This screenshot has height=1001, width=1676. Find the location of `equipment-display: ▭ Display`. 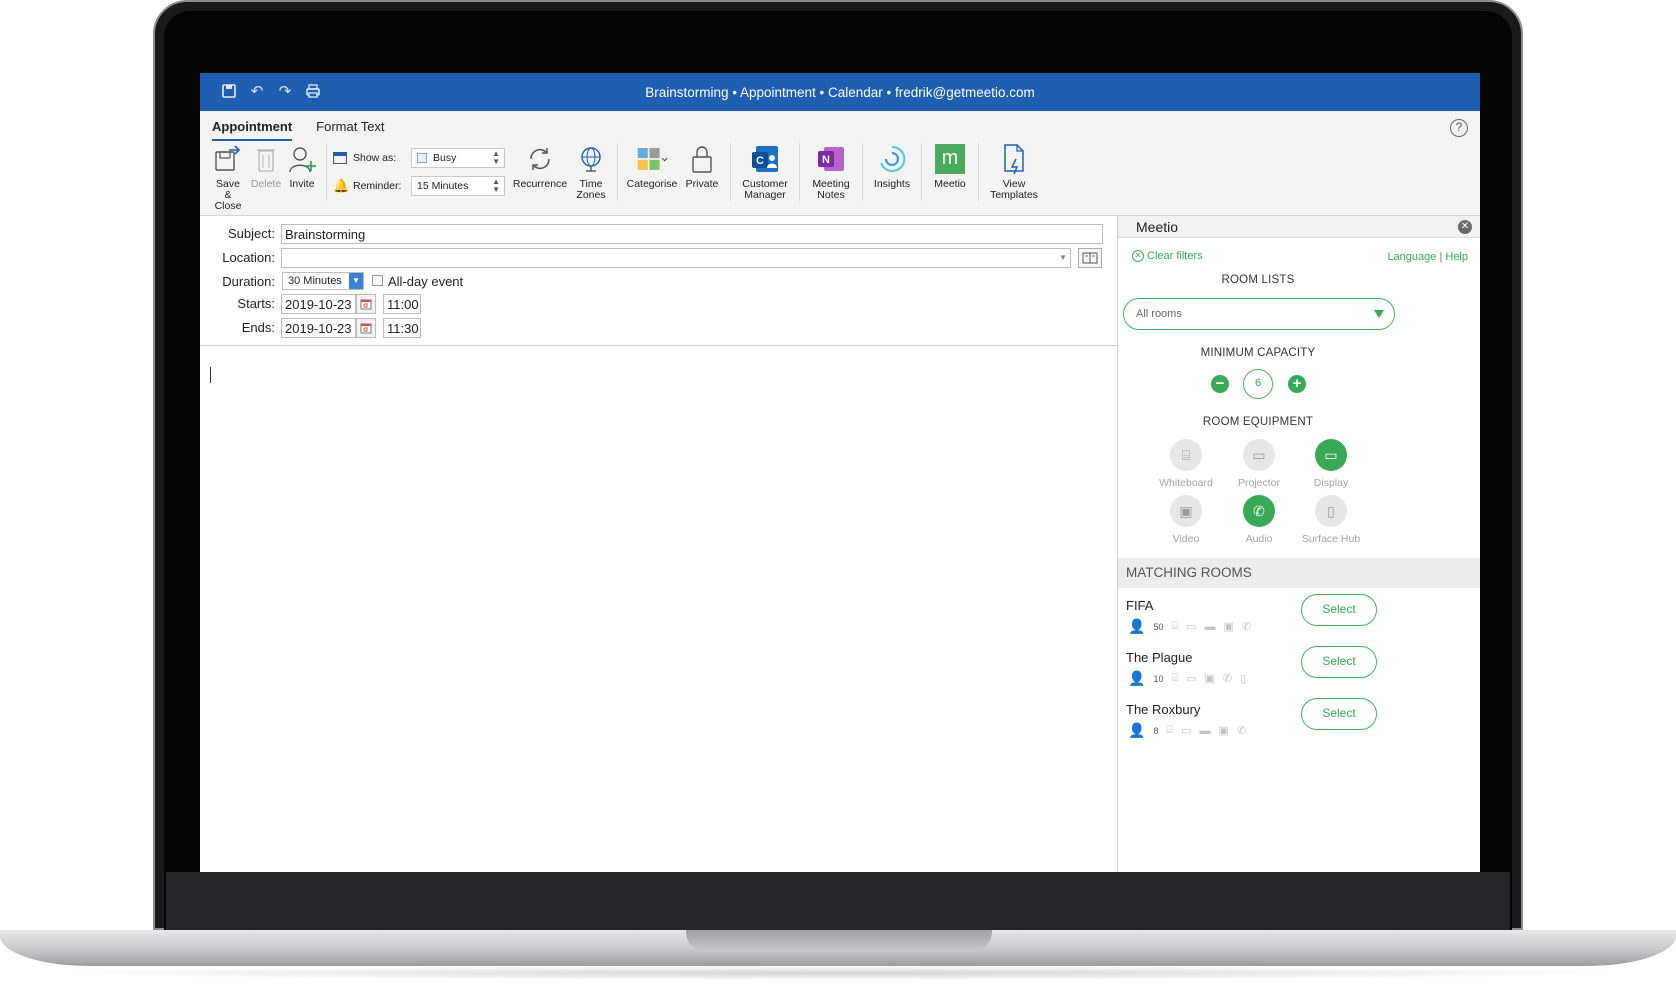

equipment-display: ▭ Display is located at coordinates (1331, 464).